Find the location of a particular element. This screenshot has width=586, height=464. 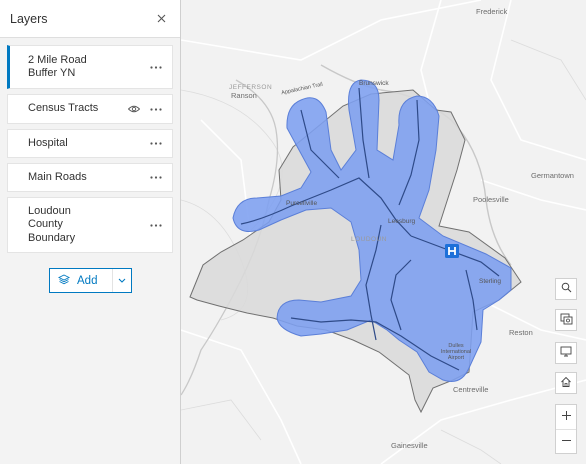

layer-name-line: Loudoun is located at coordinates (49, 210).